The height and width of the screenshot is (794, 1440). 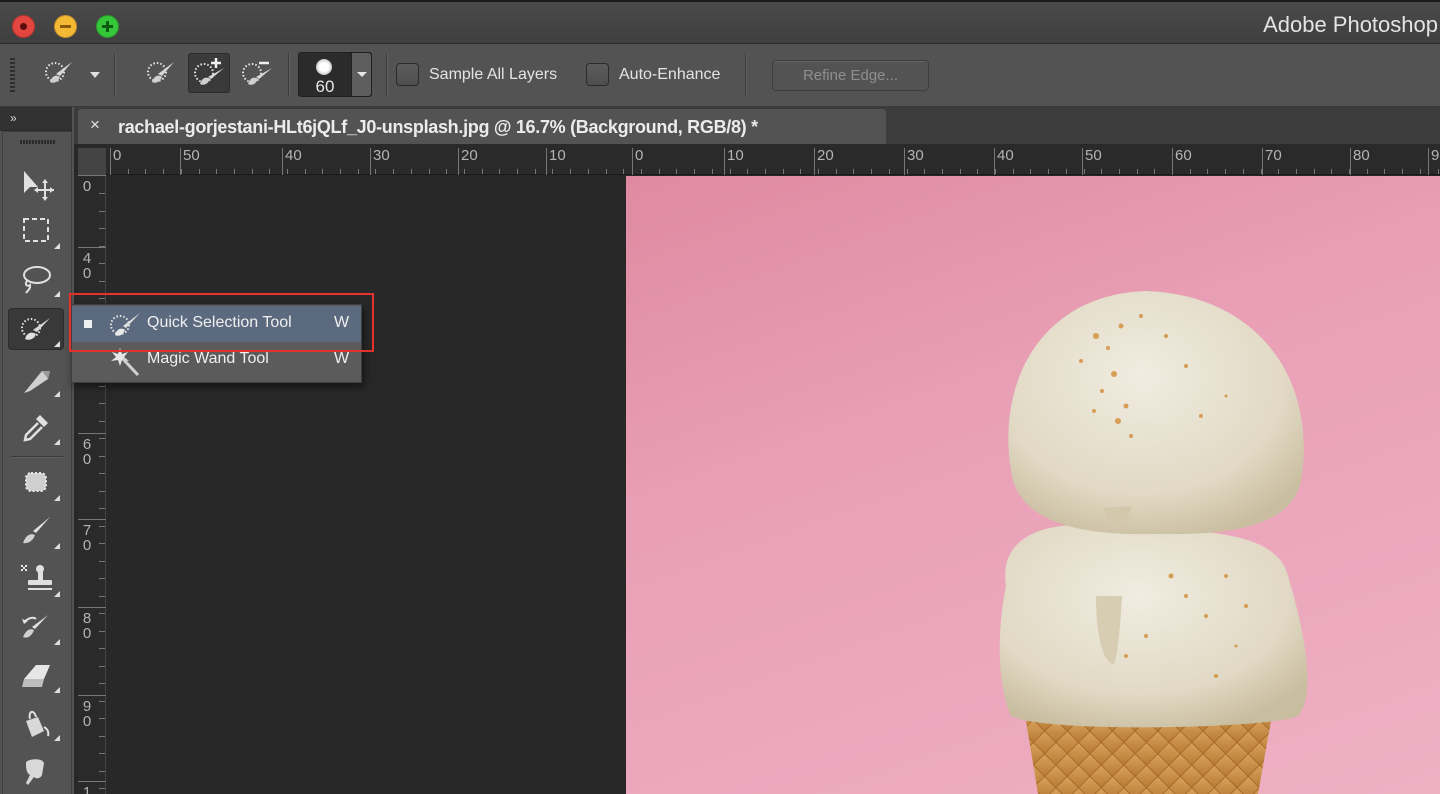 I want to click on brush-picker-dropdown, so click(x=361, y=74).